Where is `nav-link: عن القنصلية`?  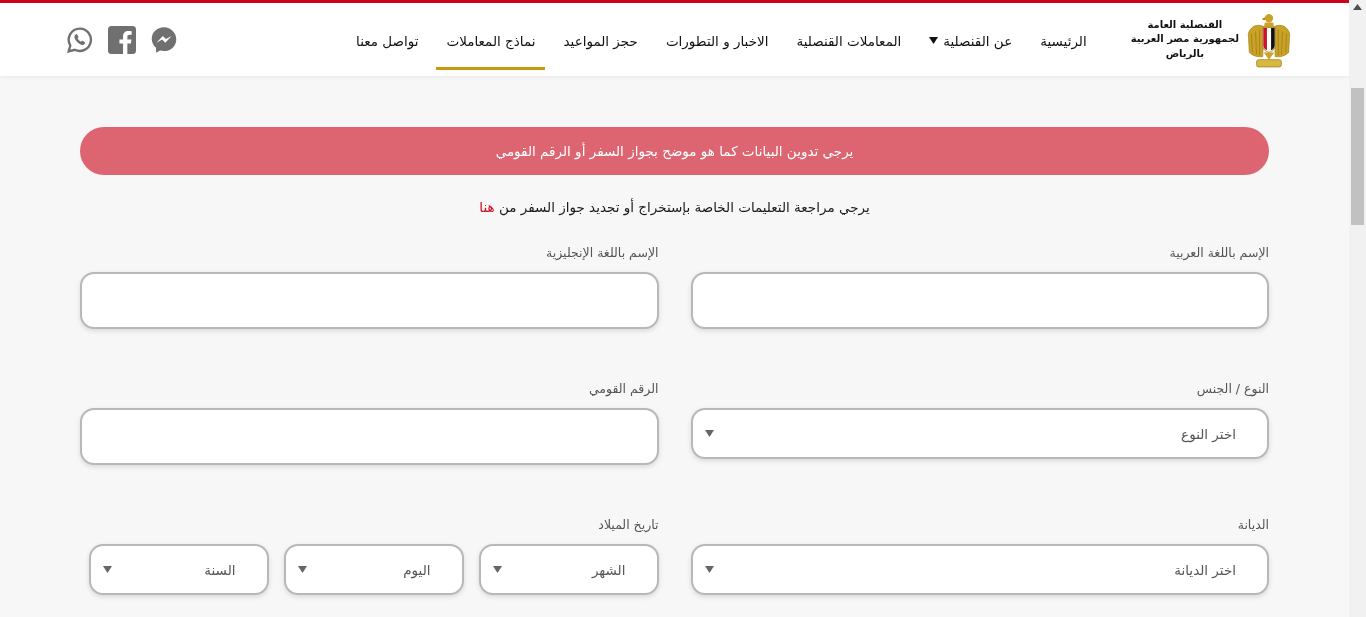
nav-link: عن القنصلية is located at coordinates (971, 40).